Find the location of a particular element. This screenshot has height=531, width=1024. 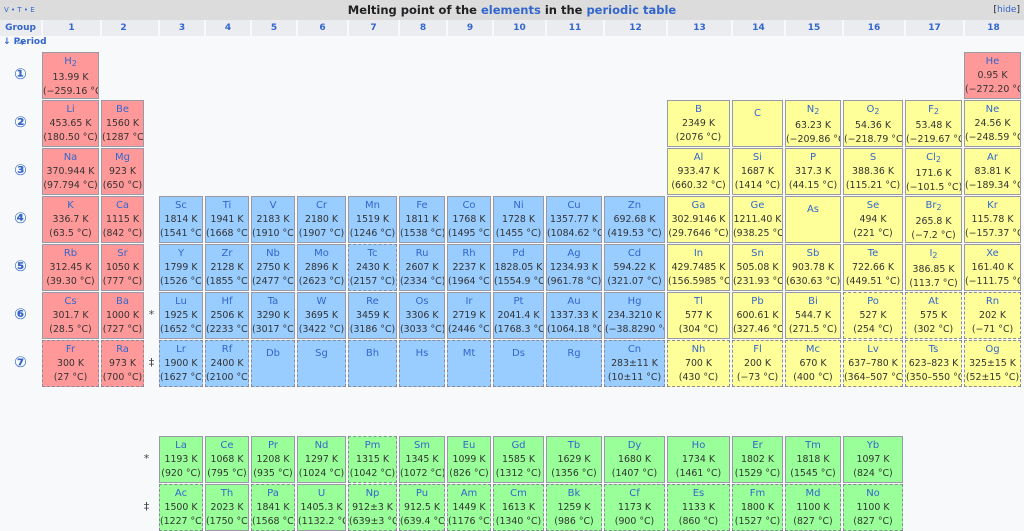

element-cell-y: Y 1799 K (1526 °C) is located at coordinates (181, 267).